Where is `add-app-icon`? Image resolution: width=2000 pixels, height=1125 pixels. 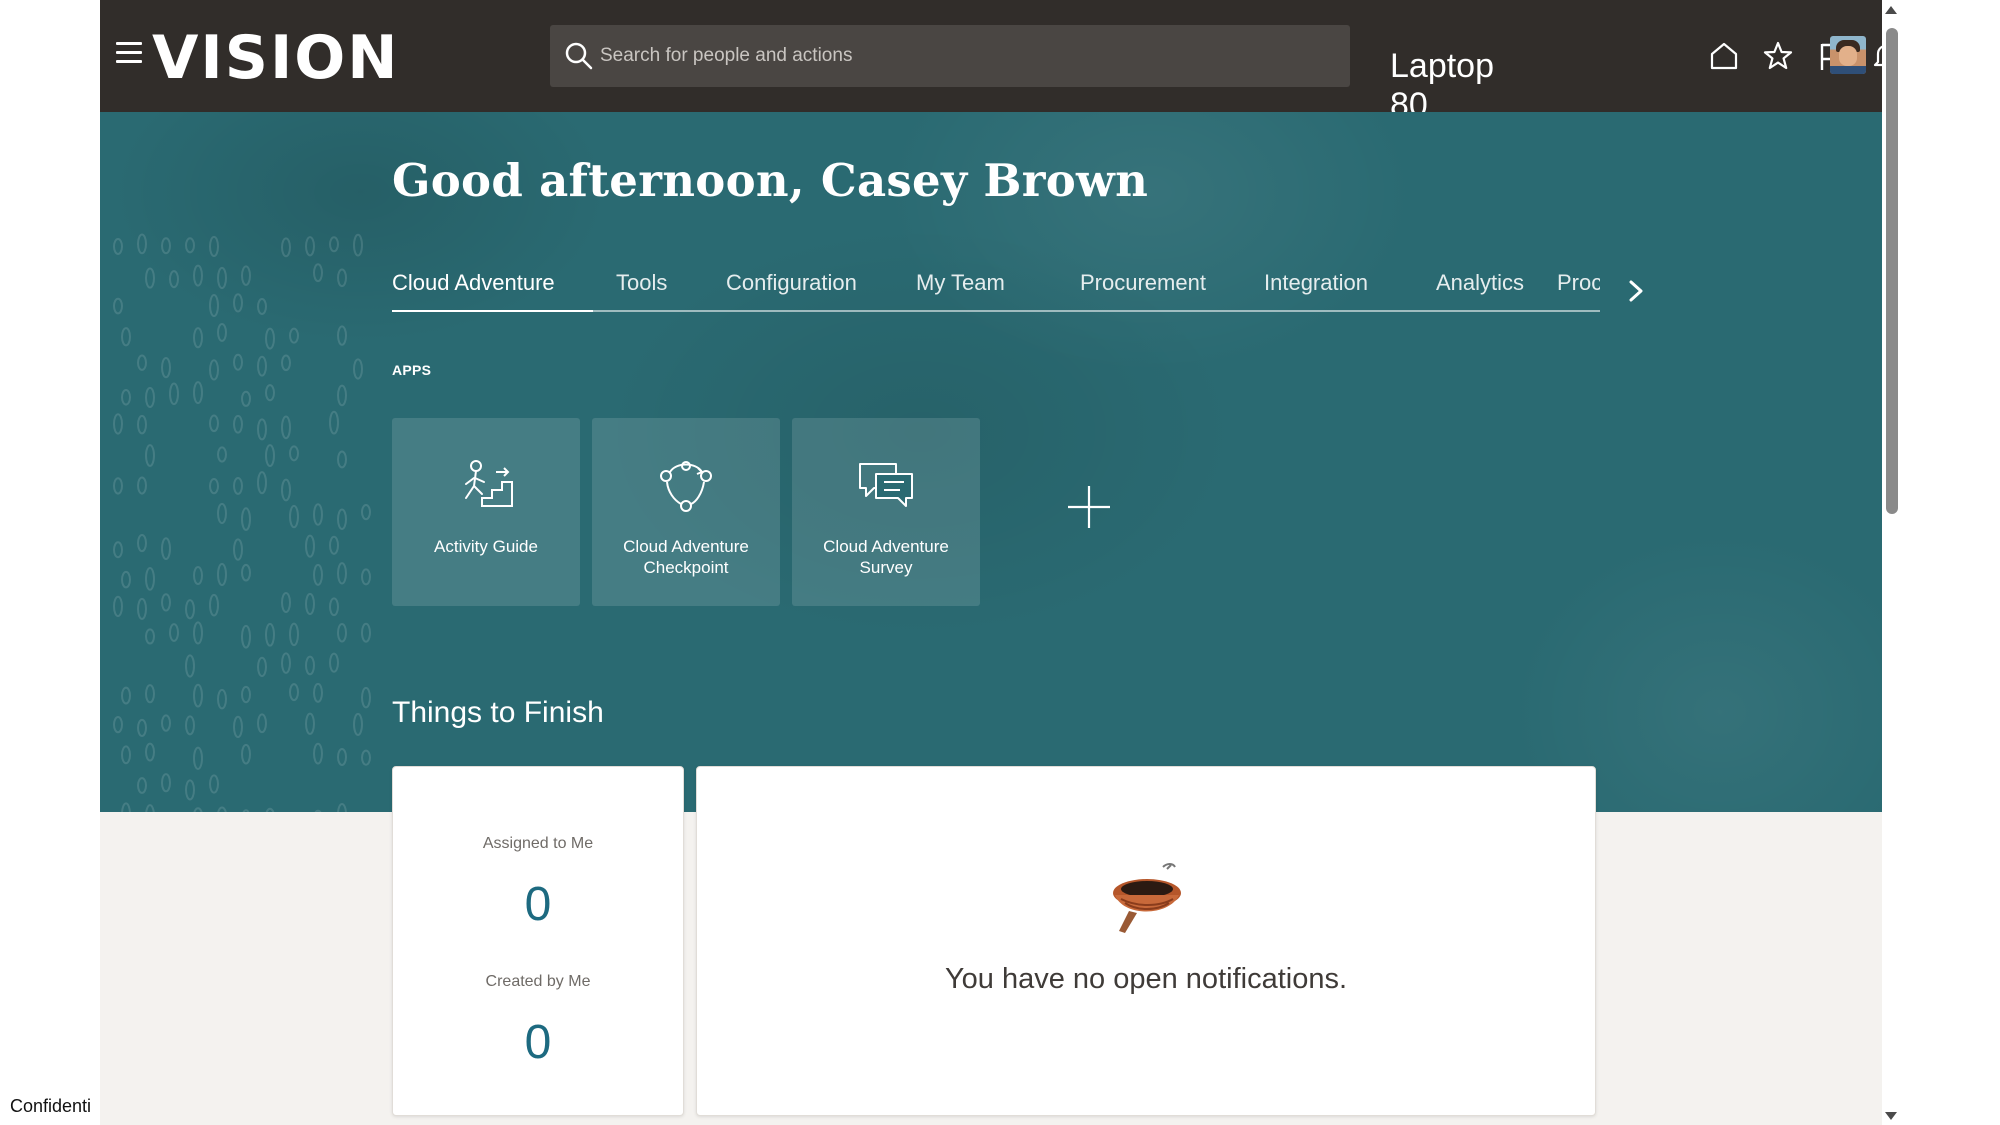 add-app-icon is located at coordinates (1089, 507).